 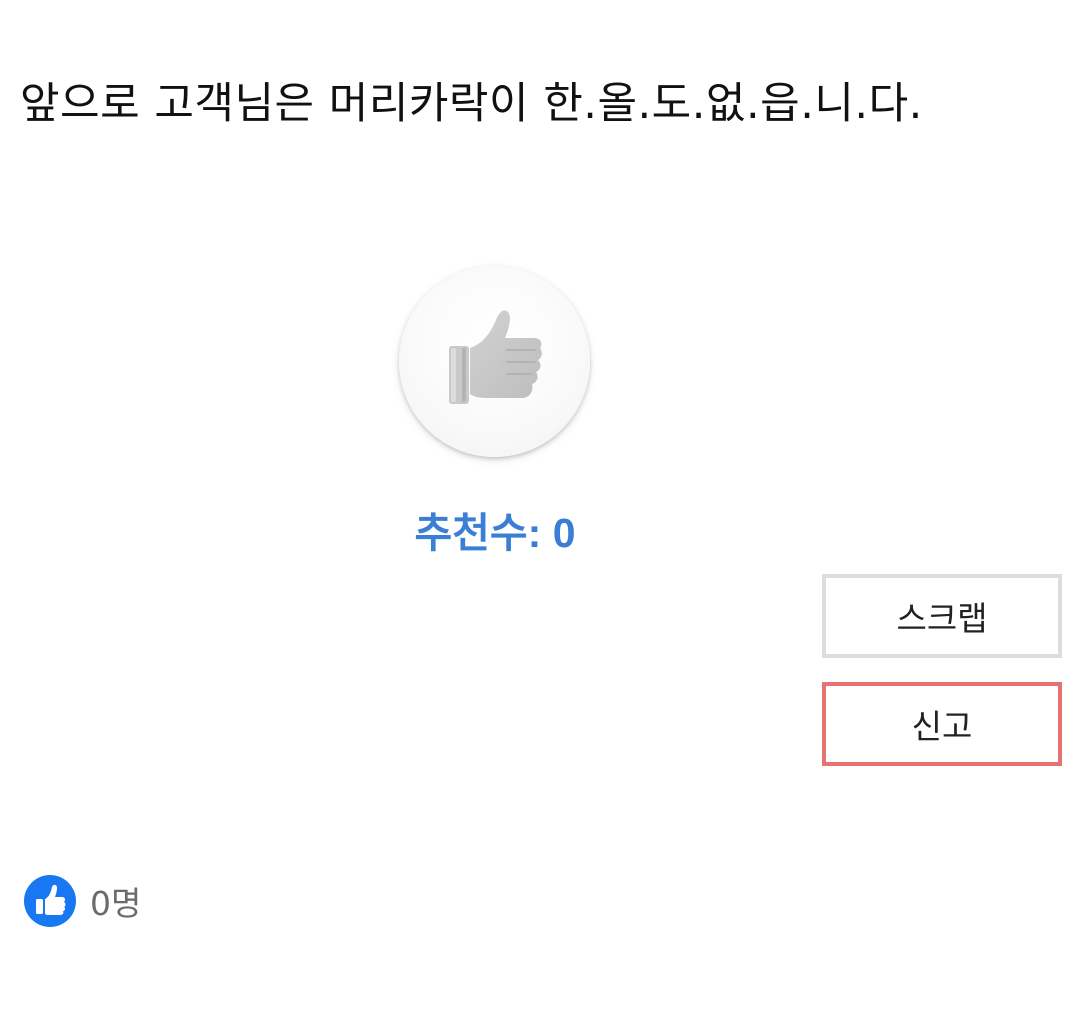 I want to click on recommend-count: 추천수: 0, so click(x=495, y=533).